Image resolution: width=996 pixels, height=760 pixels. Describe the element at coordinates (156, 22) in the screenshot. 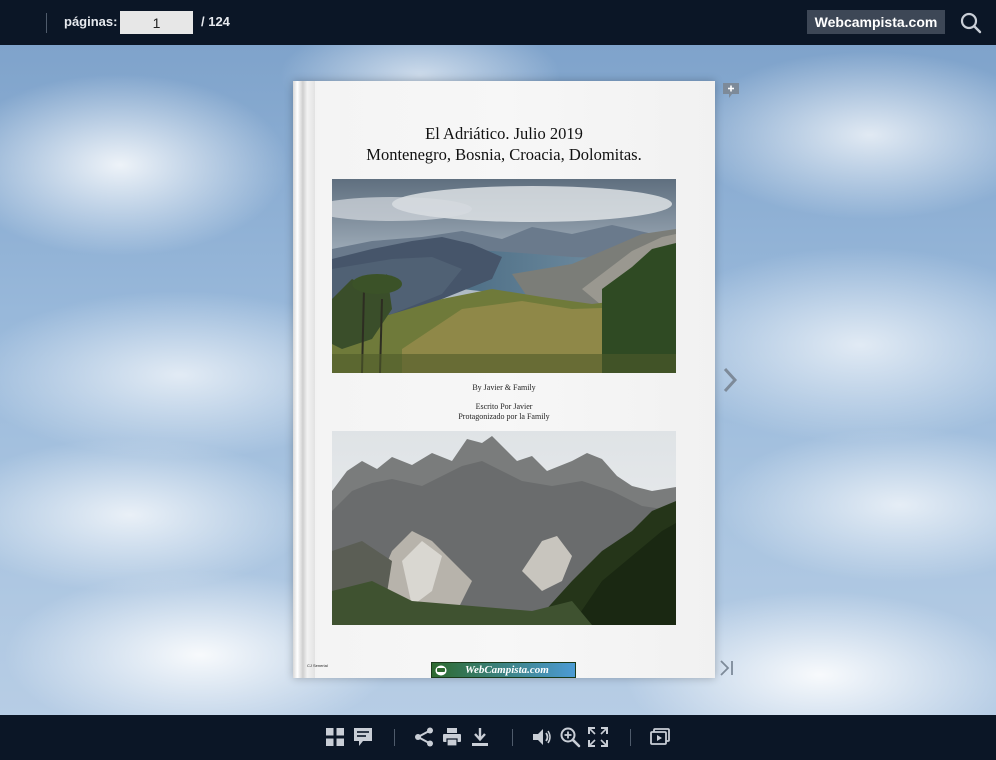

I see `page-number-input` at that location.